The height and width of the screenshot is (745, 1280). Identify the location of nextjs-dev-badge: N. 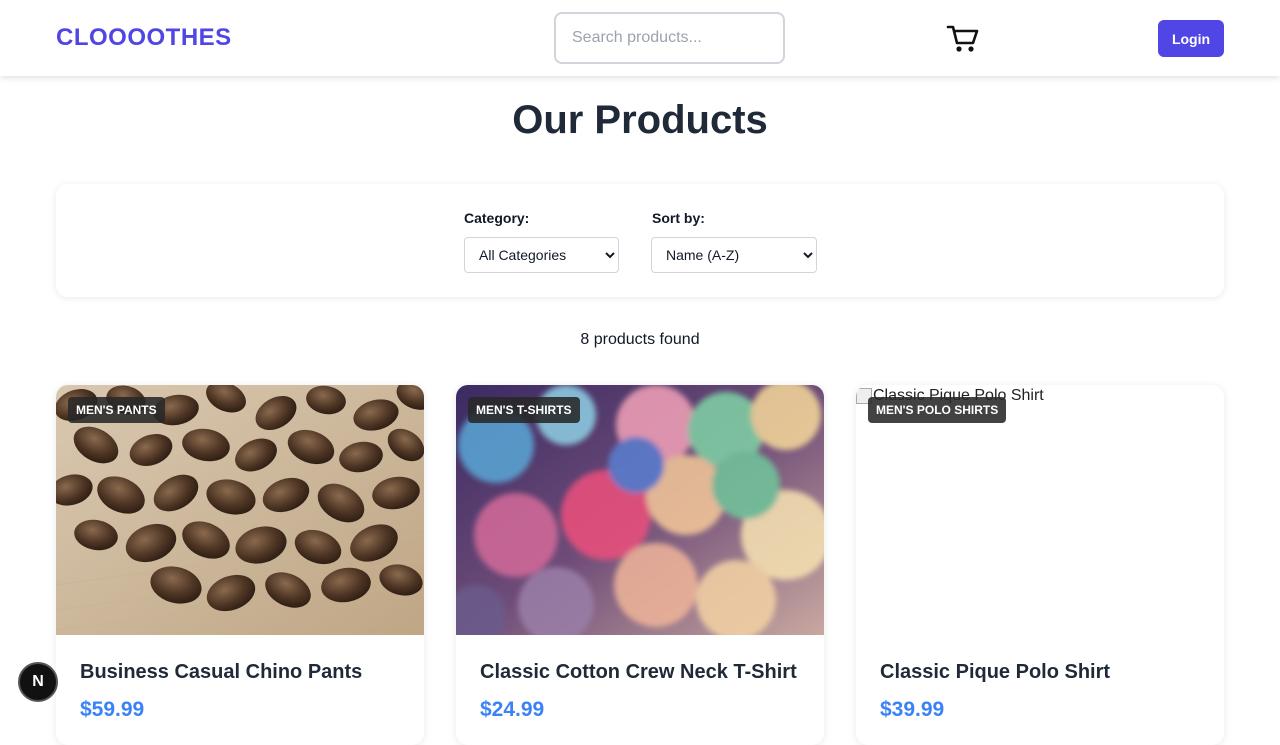
(38, 682).